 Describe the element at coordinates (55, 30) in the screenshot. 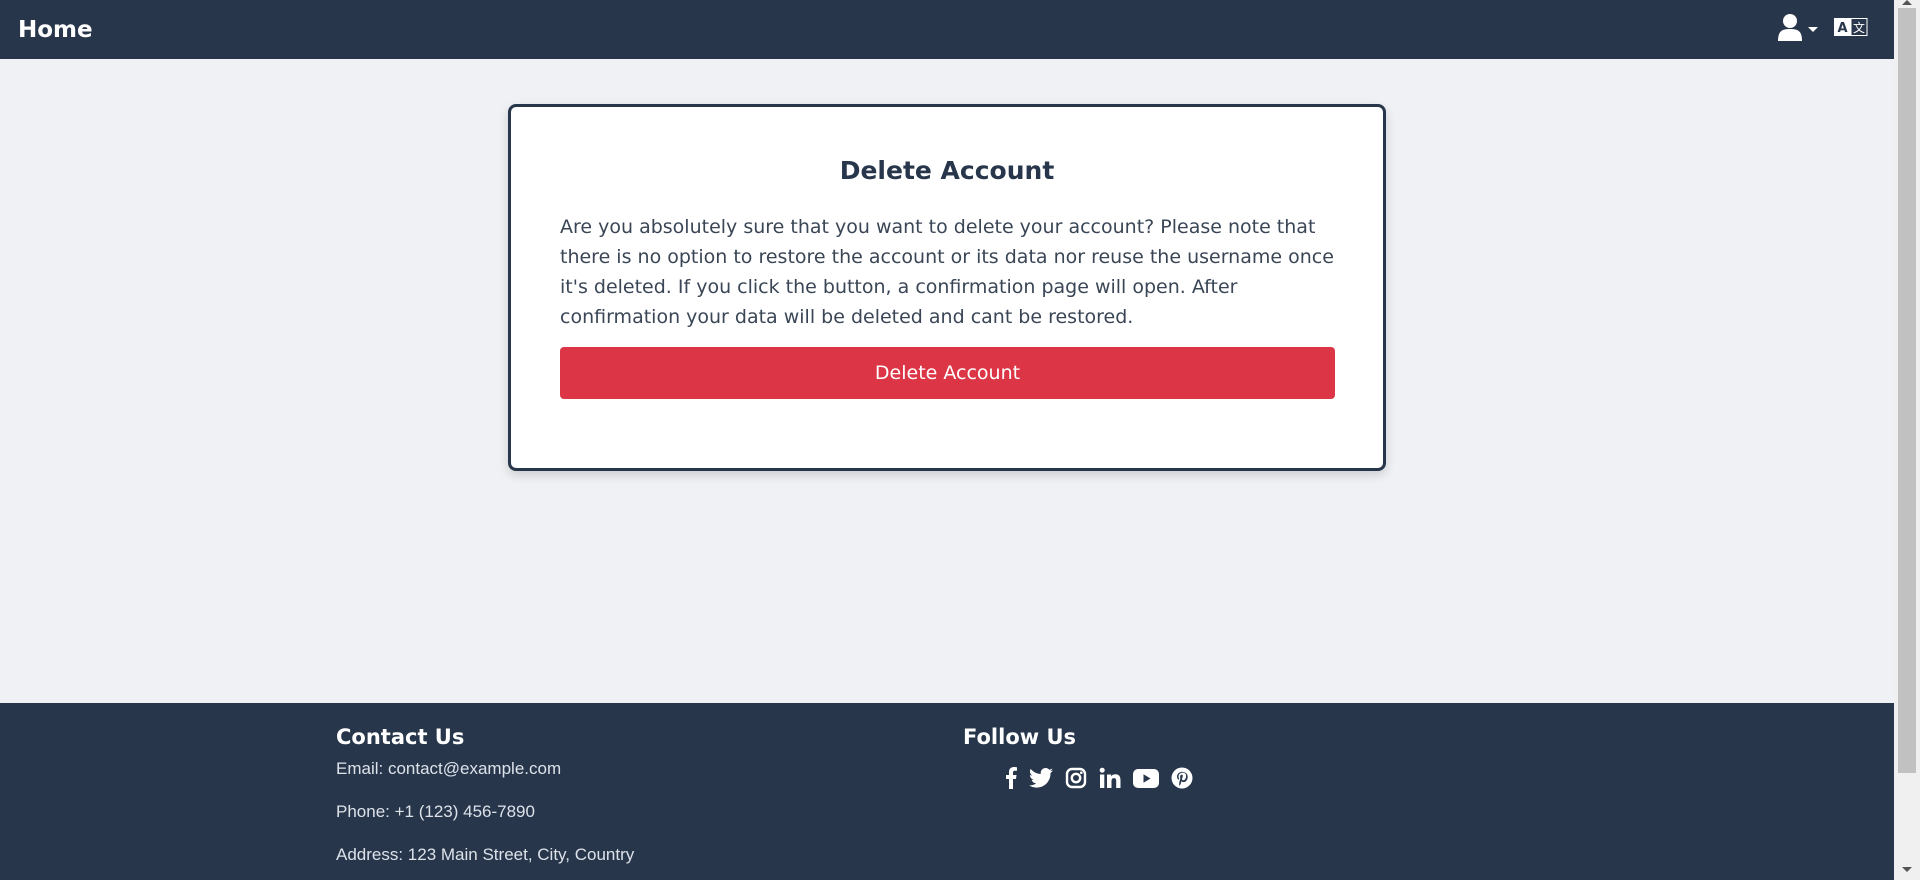

I see `home-link: Home` at that location.